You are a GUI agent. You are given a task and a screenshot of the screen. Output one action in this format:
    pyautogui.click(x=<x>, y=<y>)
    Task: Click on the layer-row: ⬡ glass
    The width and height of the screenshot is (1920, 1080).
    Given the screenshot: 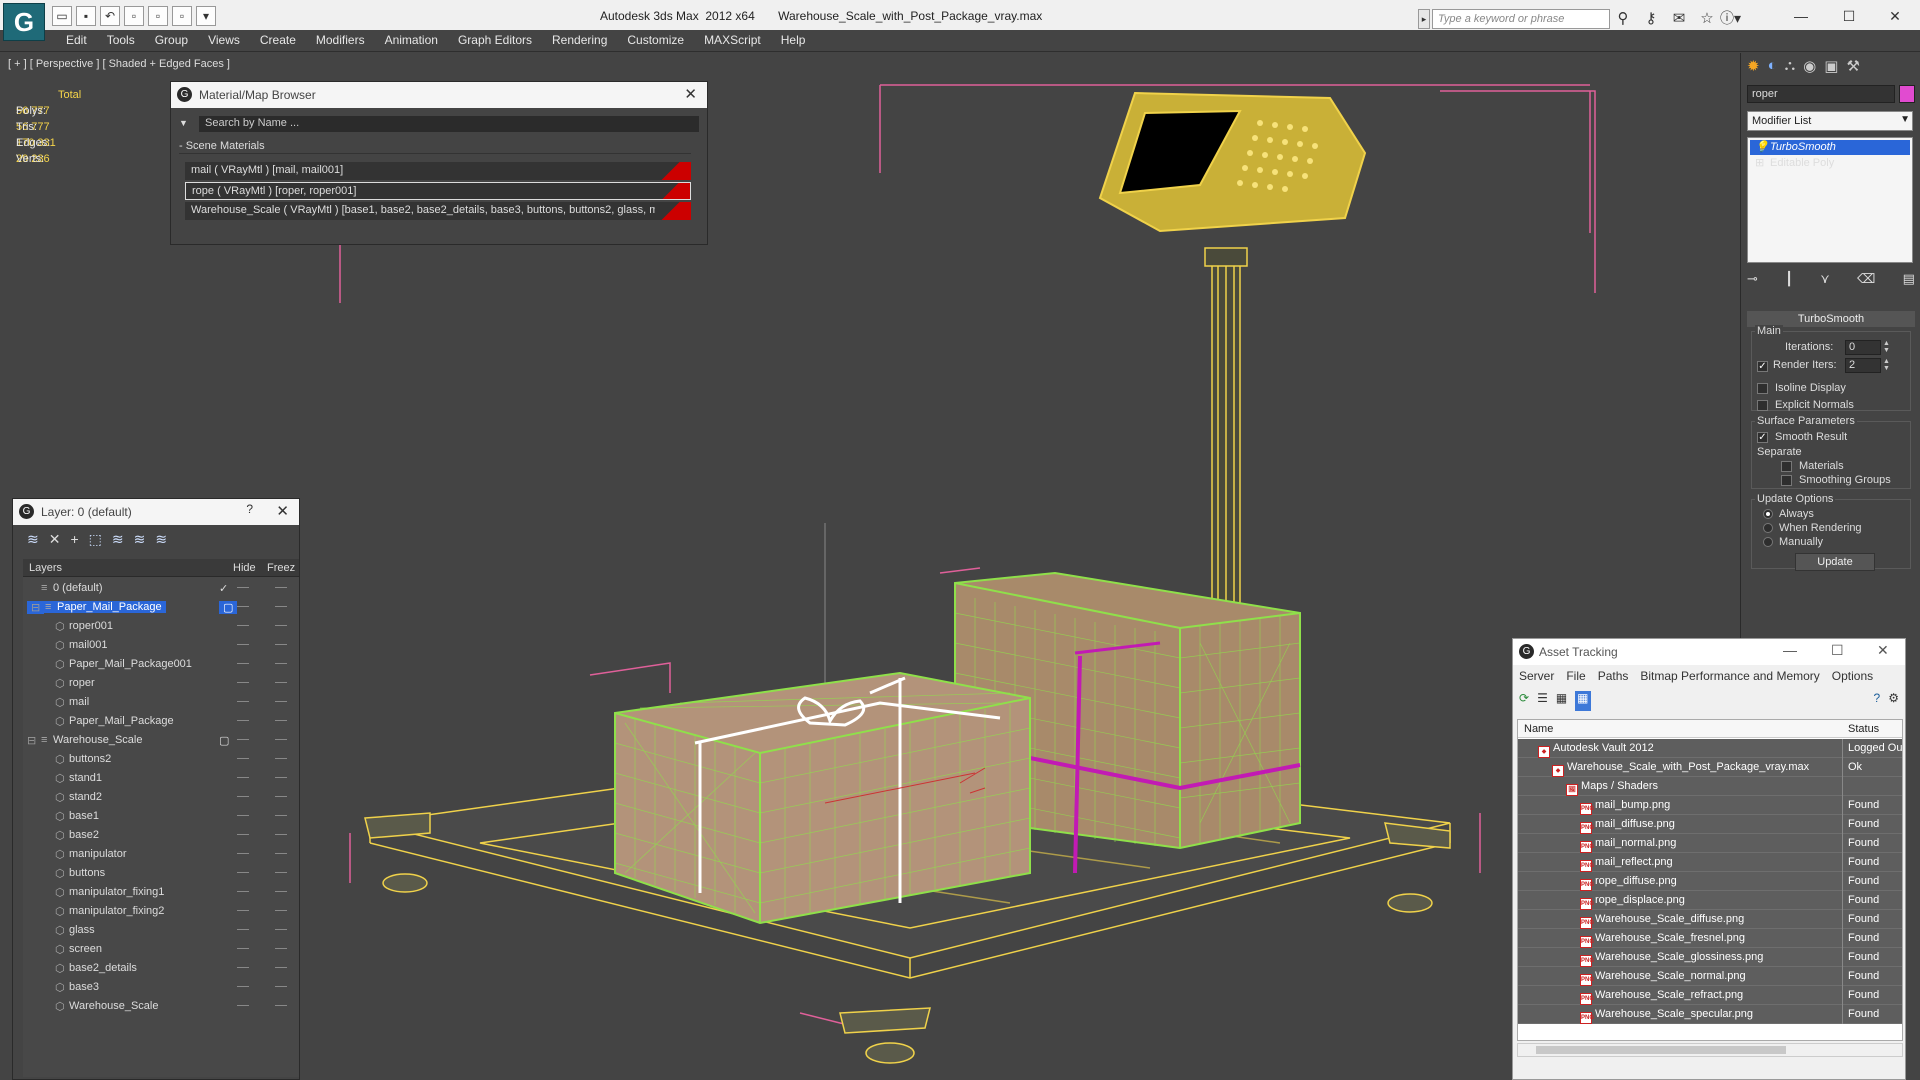 What is the action you would take?
    pyautogui.click(x=161, y=930)
    